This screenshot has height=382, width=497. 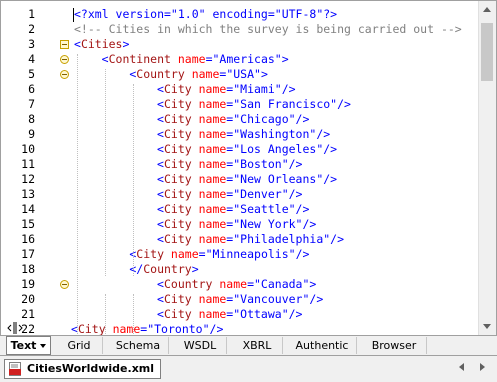 What do you see at coordinates (205, 14) in the screenshot?
I see `code-line: <?xml version="1.0" encoding="UTF-8"?>` at bounding box center [205, 14].